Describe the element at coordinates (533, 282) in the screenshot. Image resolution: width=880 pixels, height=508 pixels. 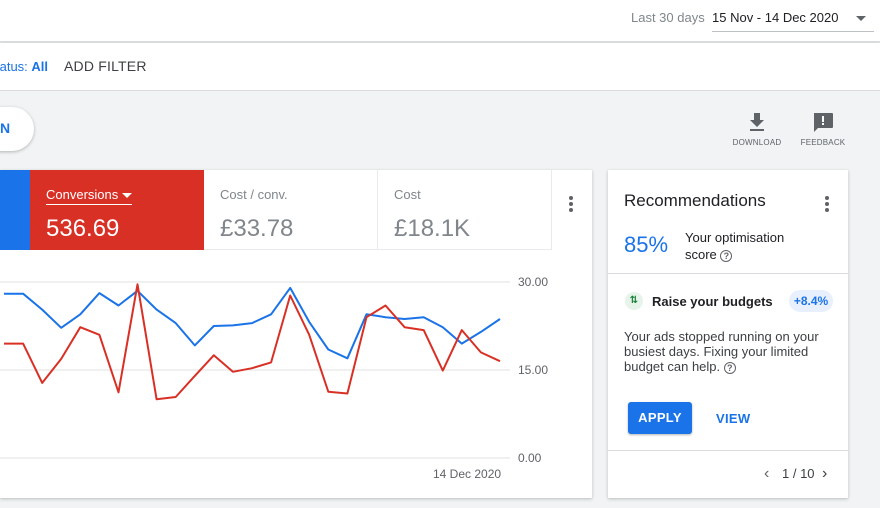
I see `y-tick-label: 30.00` at that location.